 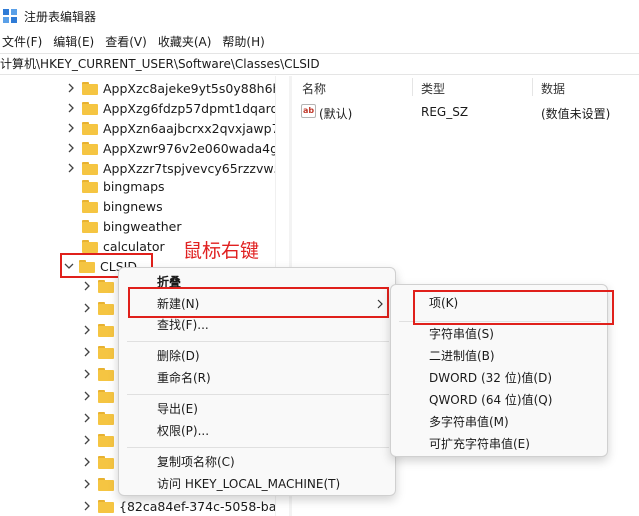 What do you see at coordinates (445, 112) in the screenshot?
I see `value-type: REG_SZ` at bounding box center [445, 112].